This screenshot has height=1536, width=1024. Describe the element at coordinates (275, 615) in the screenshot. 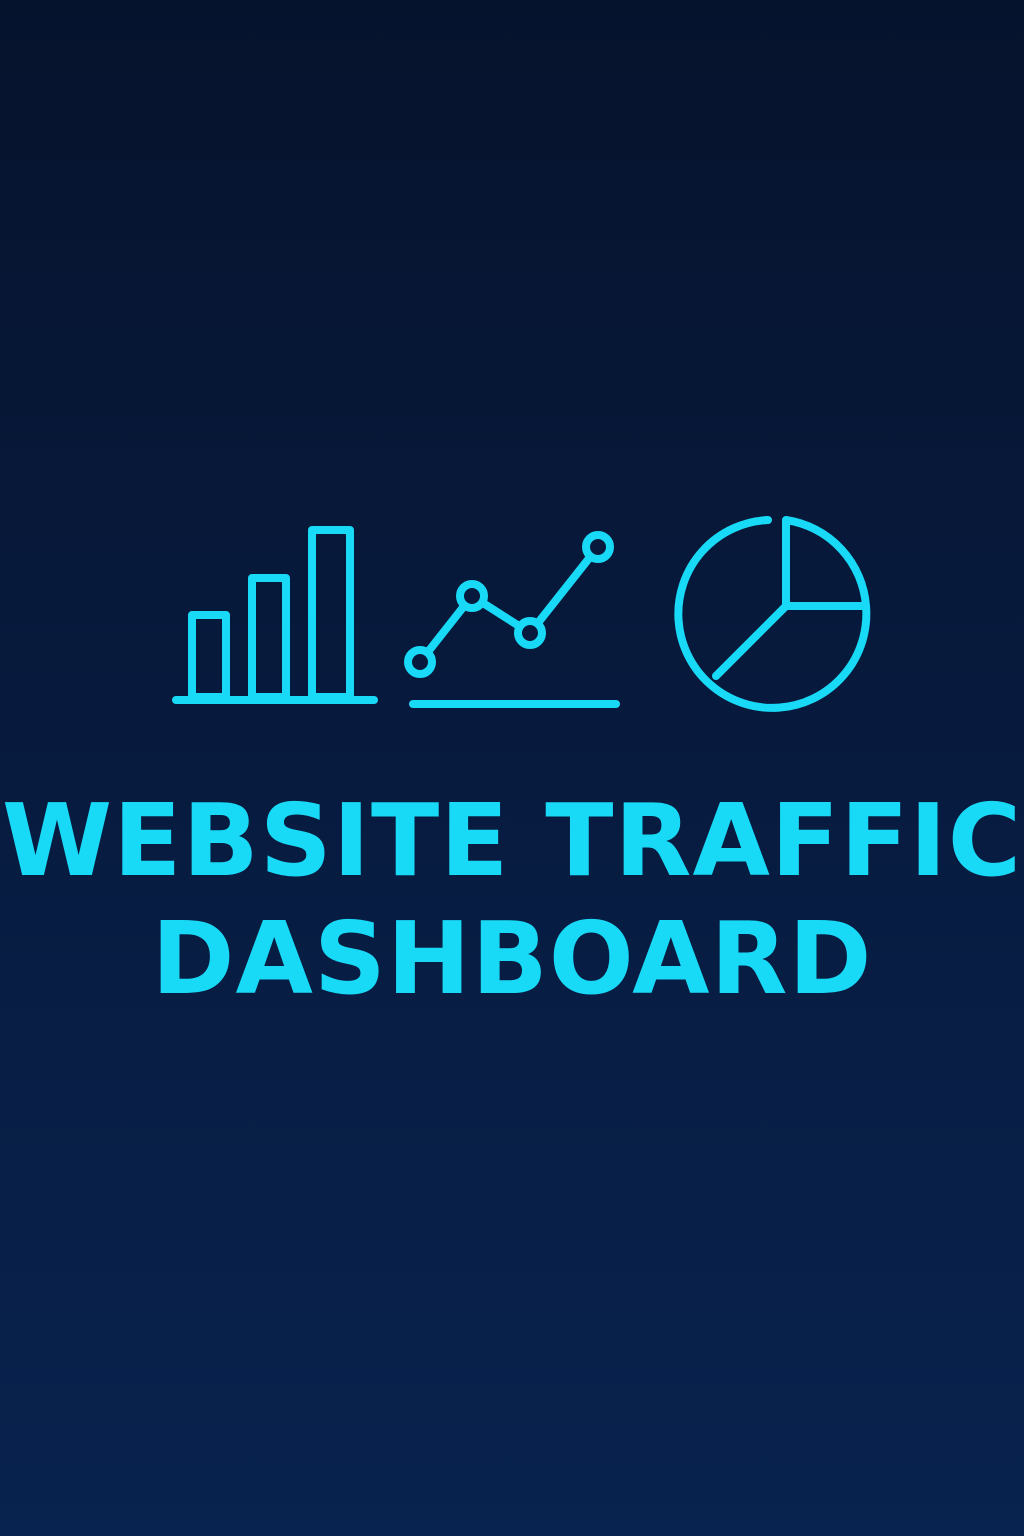

I see `bar-chart-icon` at that location.